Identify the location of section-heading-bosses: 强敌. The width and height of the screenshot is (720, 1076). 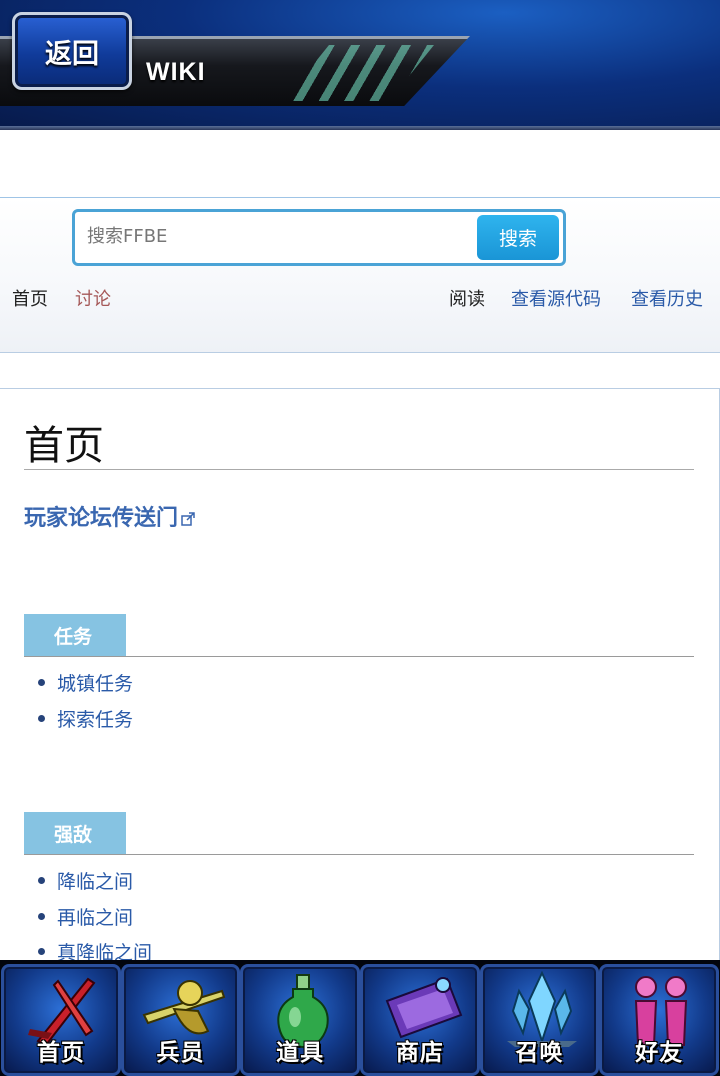
(75, 833).